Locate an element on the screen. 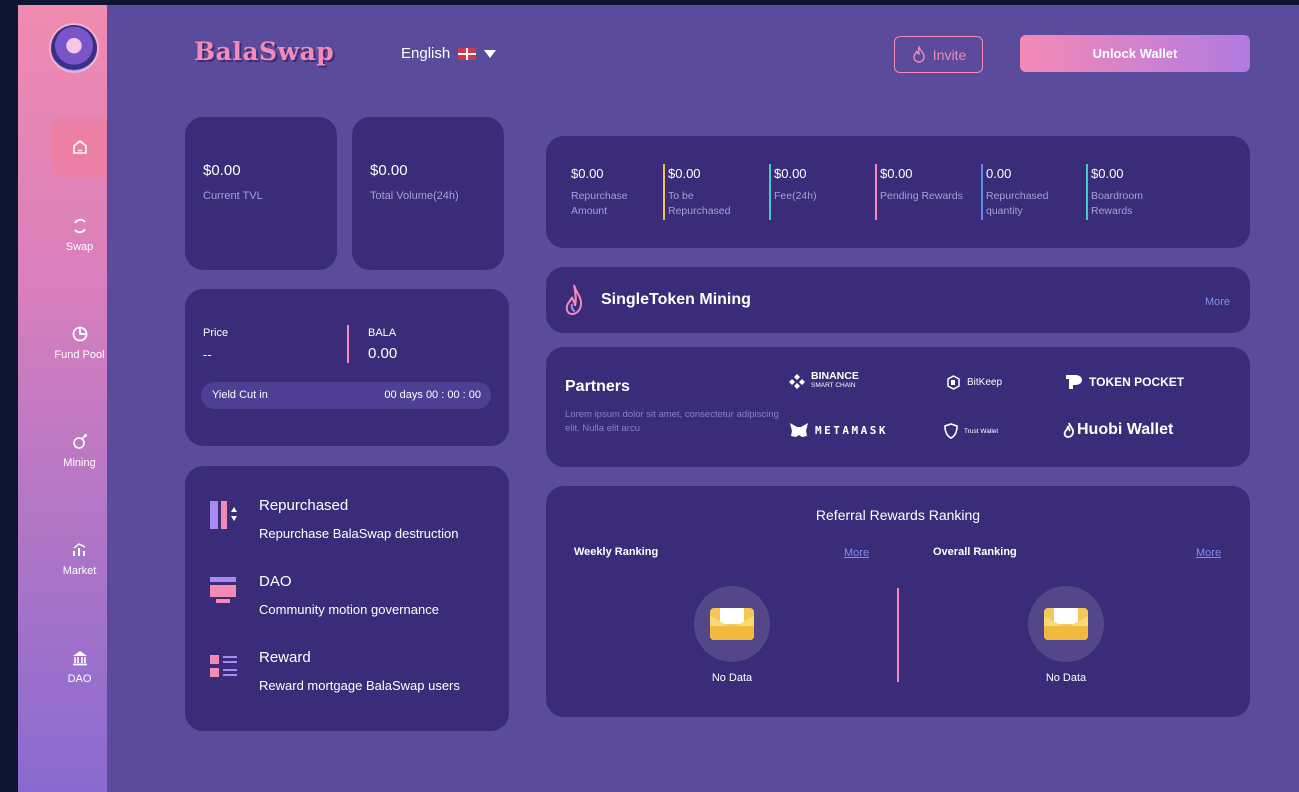 This screenshot has width=1299, height=792. yield-countdown: 00 days 00 : 00 : 00 is located at coordinates (432, 395).